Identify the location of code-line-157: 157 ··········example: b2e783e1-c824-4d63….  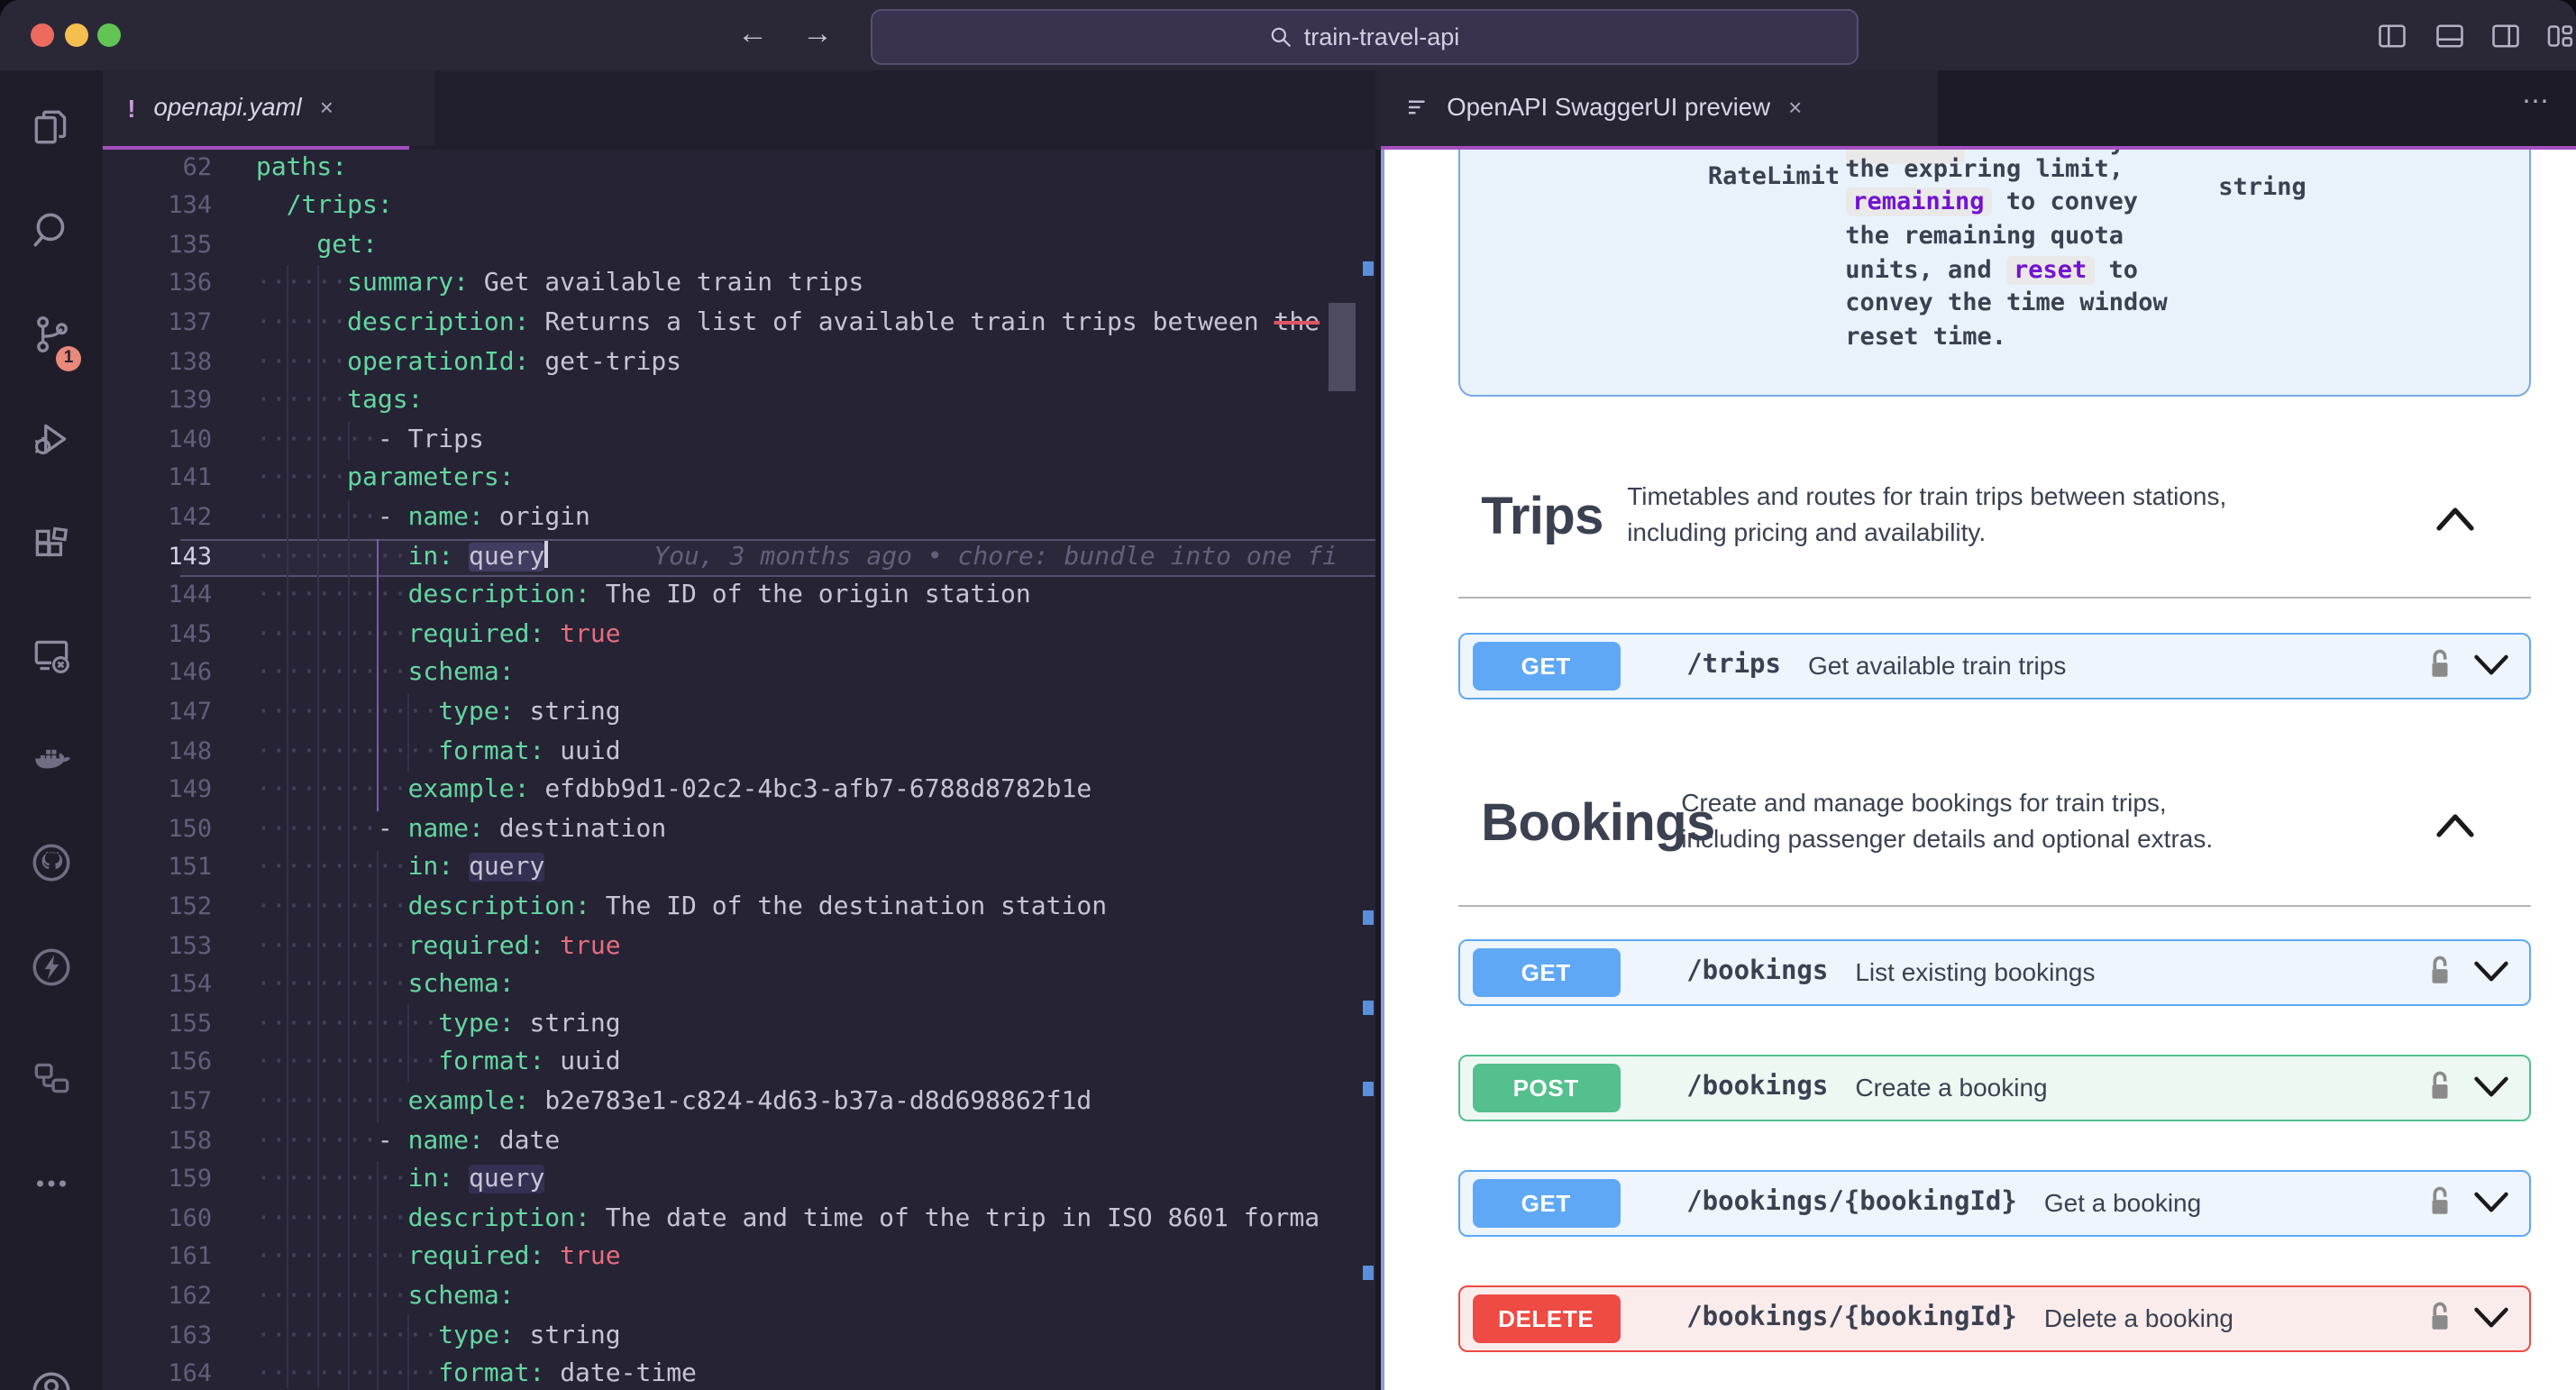
(738, 1103).